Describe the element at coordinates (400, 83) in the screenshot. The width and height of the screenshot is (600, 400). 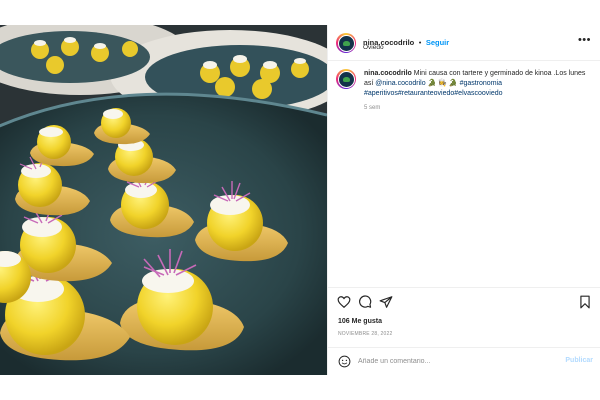
I see `caption-mention: @nina.cocodrilo` at that location.